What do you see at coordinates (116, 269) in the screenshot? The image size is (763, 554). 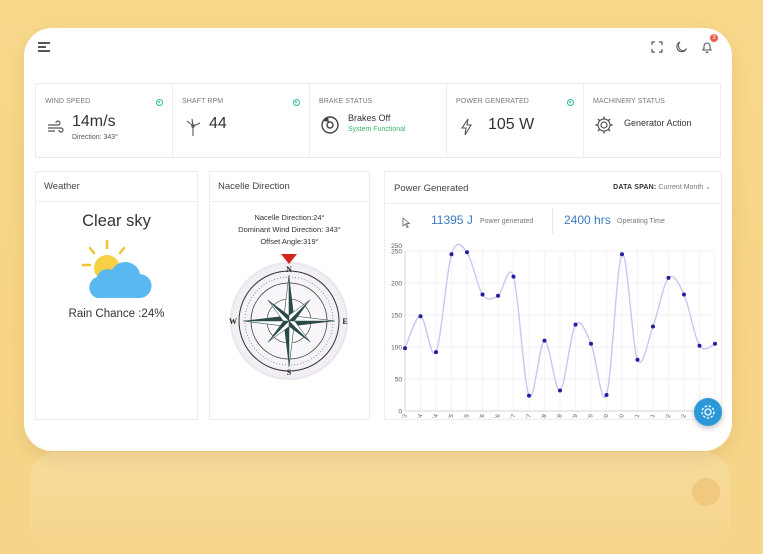 I see `partly-cloudy-icon` at bounding box center [116, 269].